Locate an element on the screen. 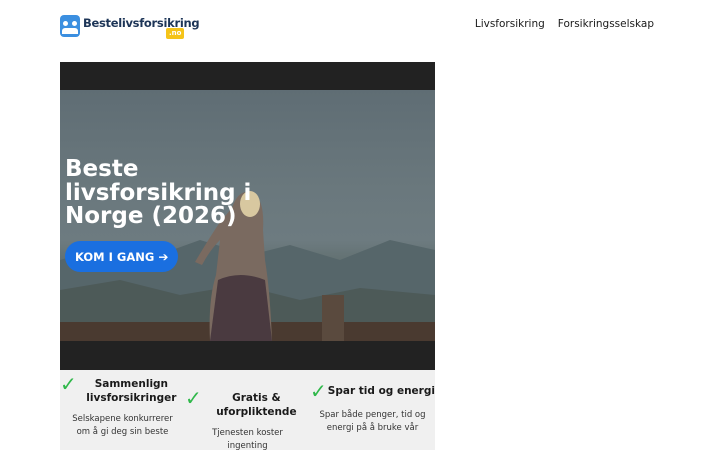  get-started-button: KOM I GANG ➔ is located at coordinates (122, 256).